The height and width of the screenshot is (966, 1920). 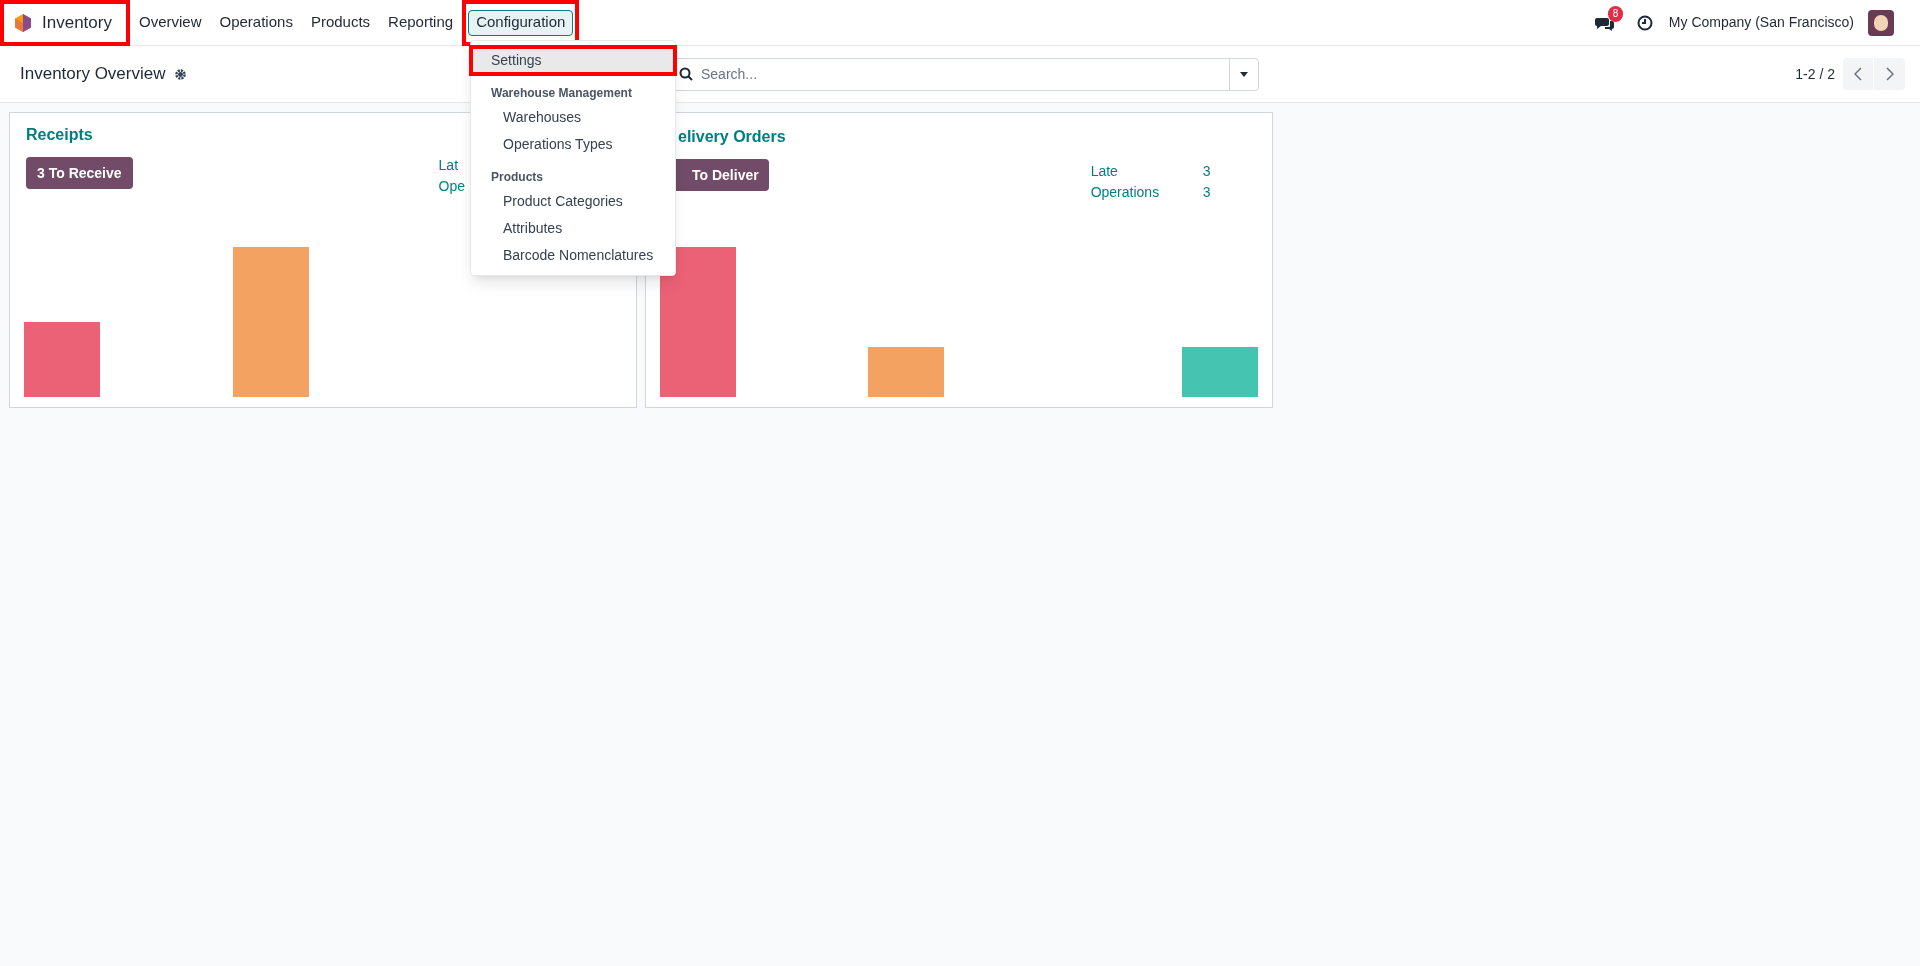 I want to click on app-name-link: Inventory, so click(x=77, y=22).